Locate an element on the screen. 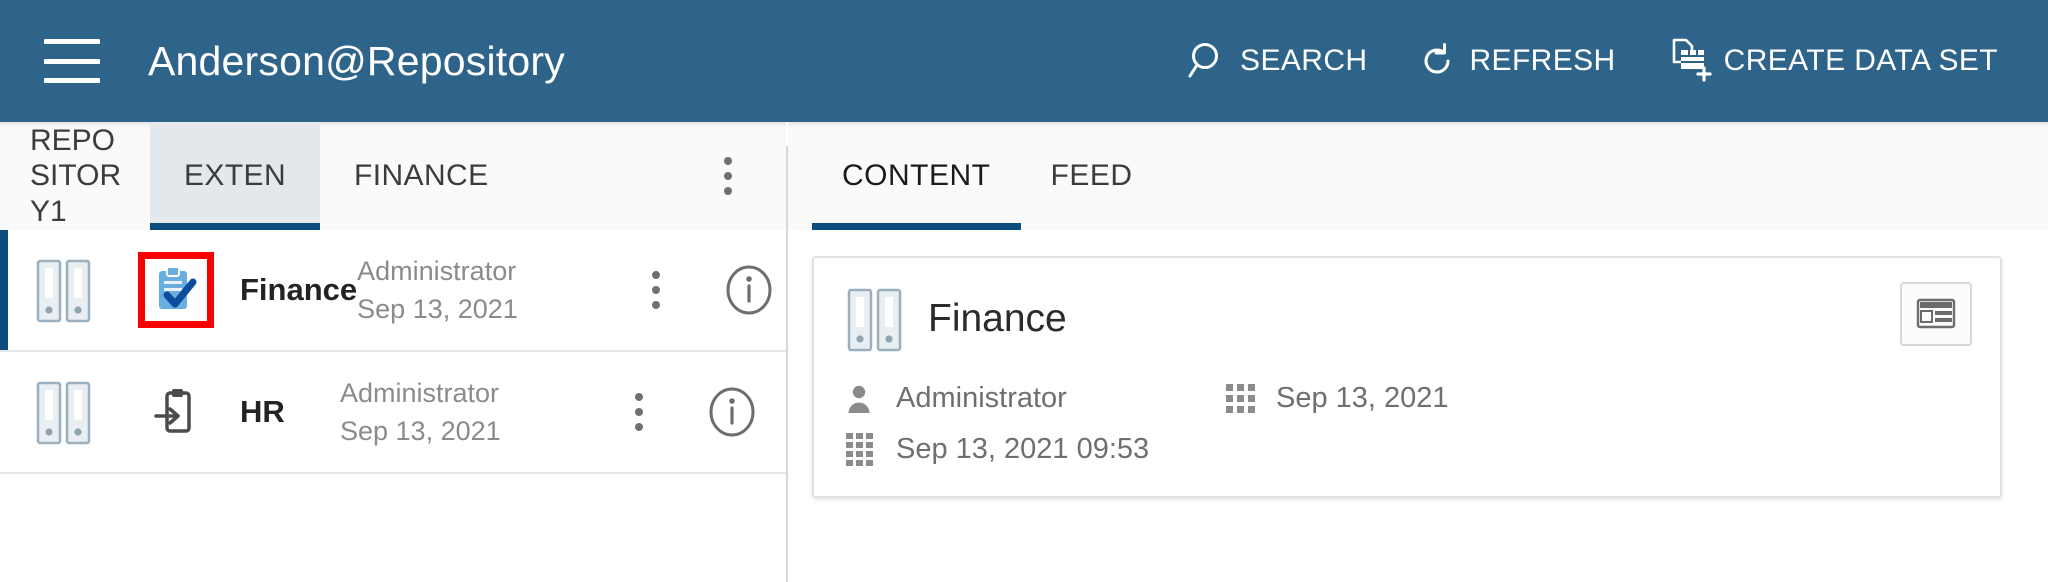  detail-card-title: Finance is located at coordinates (997, 318).